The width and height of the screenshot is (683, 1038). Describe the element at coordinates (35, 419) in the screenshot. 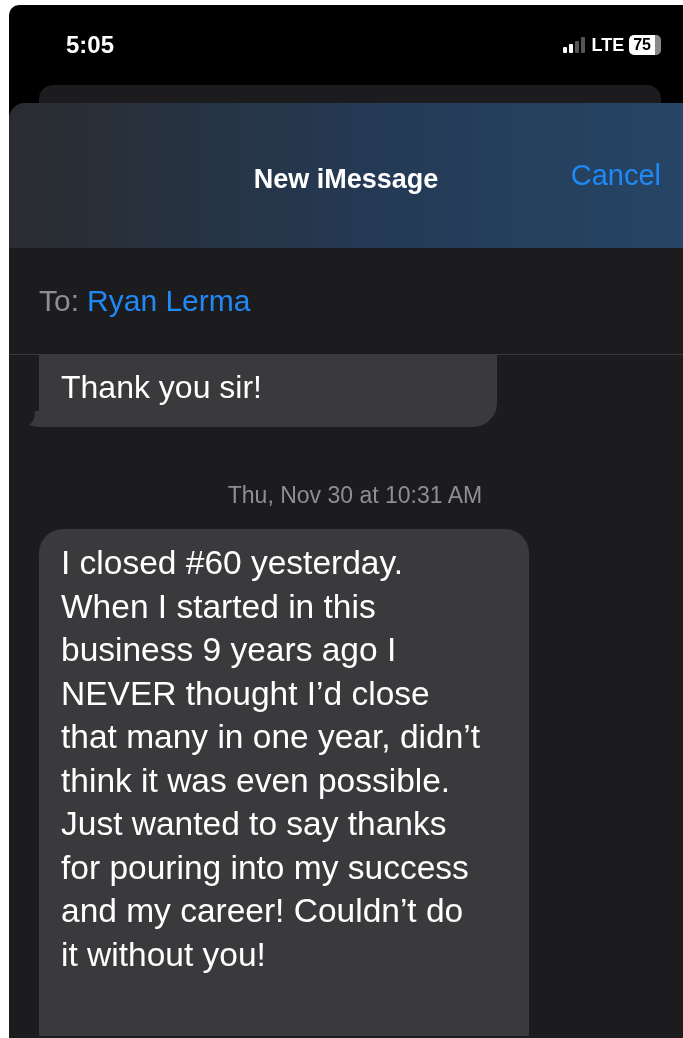

I see `bubble-tail-icon` at that location.